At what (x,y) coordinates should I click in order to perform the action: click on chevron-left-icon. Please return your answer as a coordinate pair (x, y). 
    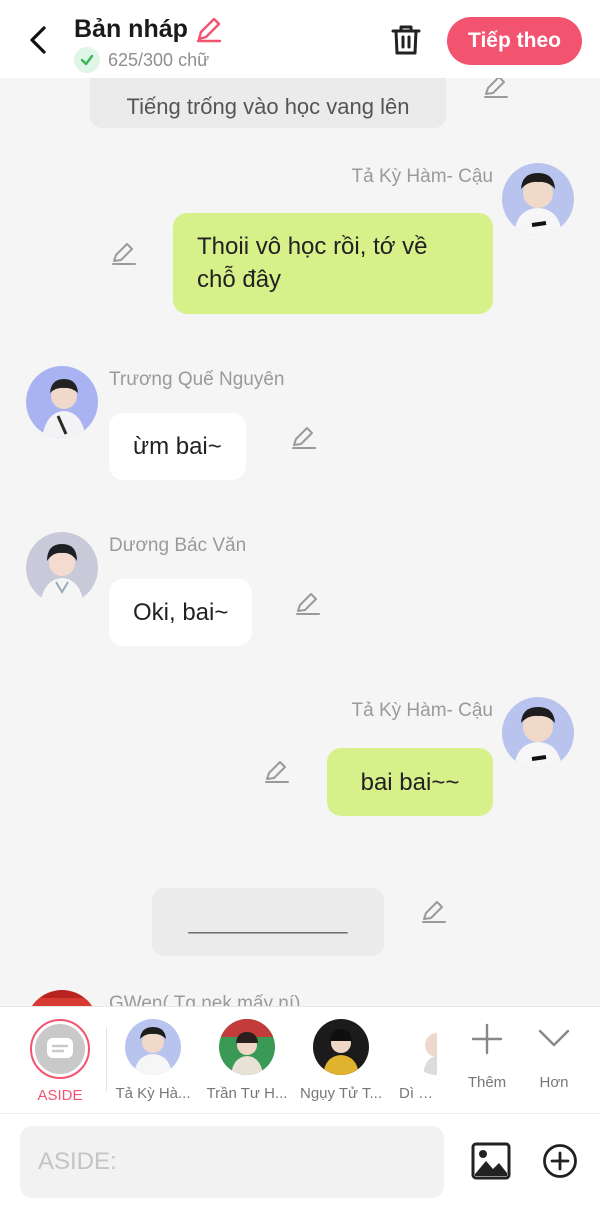
    Looking at the image, I should click on (38, 40).